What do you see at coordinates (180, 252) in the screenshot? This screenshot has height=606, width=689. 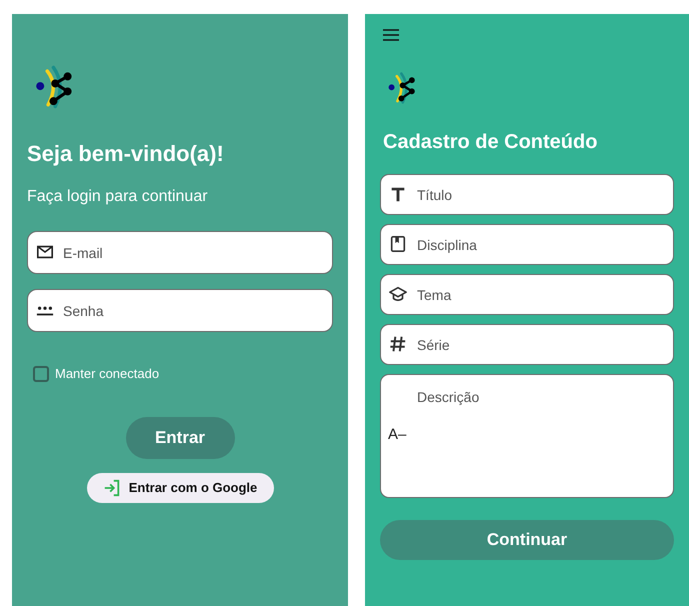 I see `email-field: E-mail` at bounding box center [180, 252].